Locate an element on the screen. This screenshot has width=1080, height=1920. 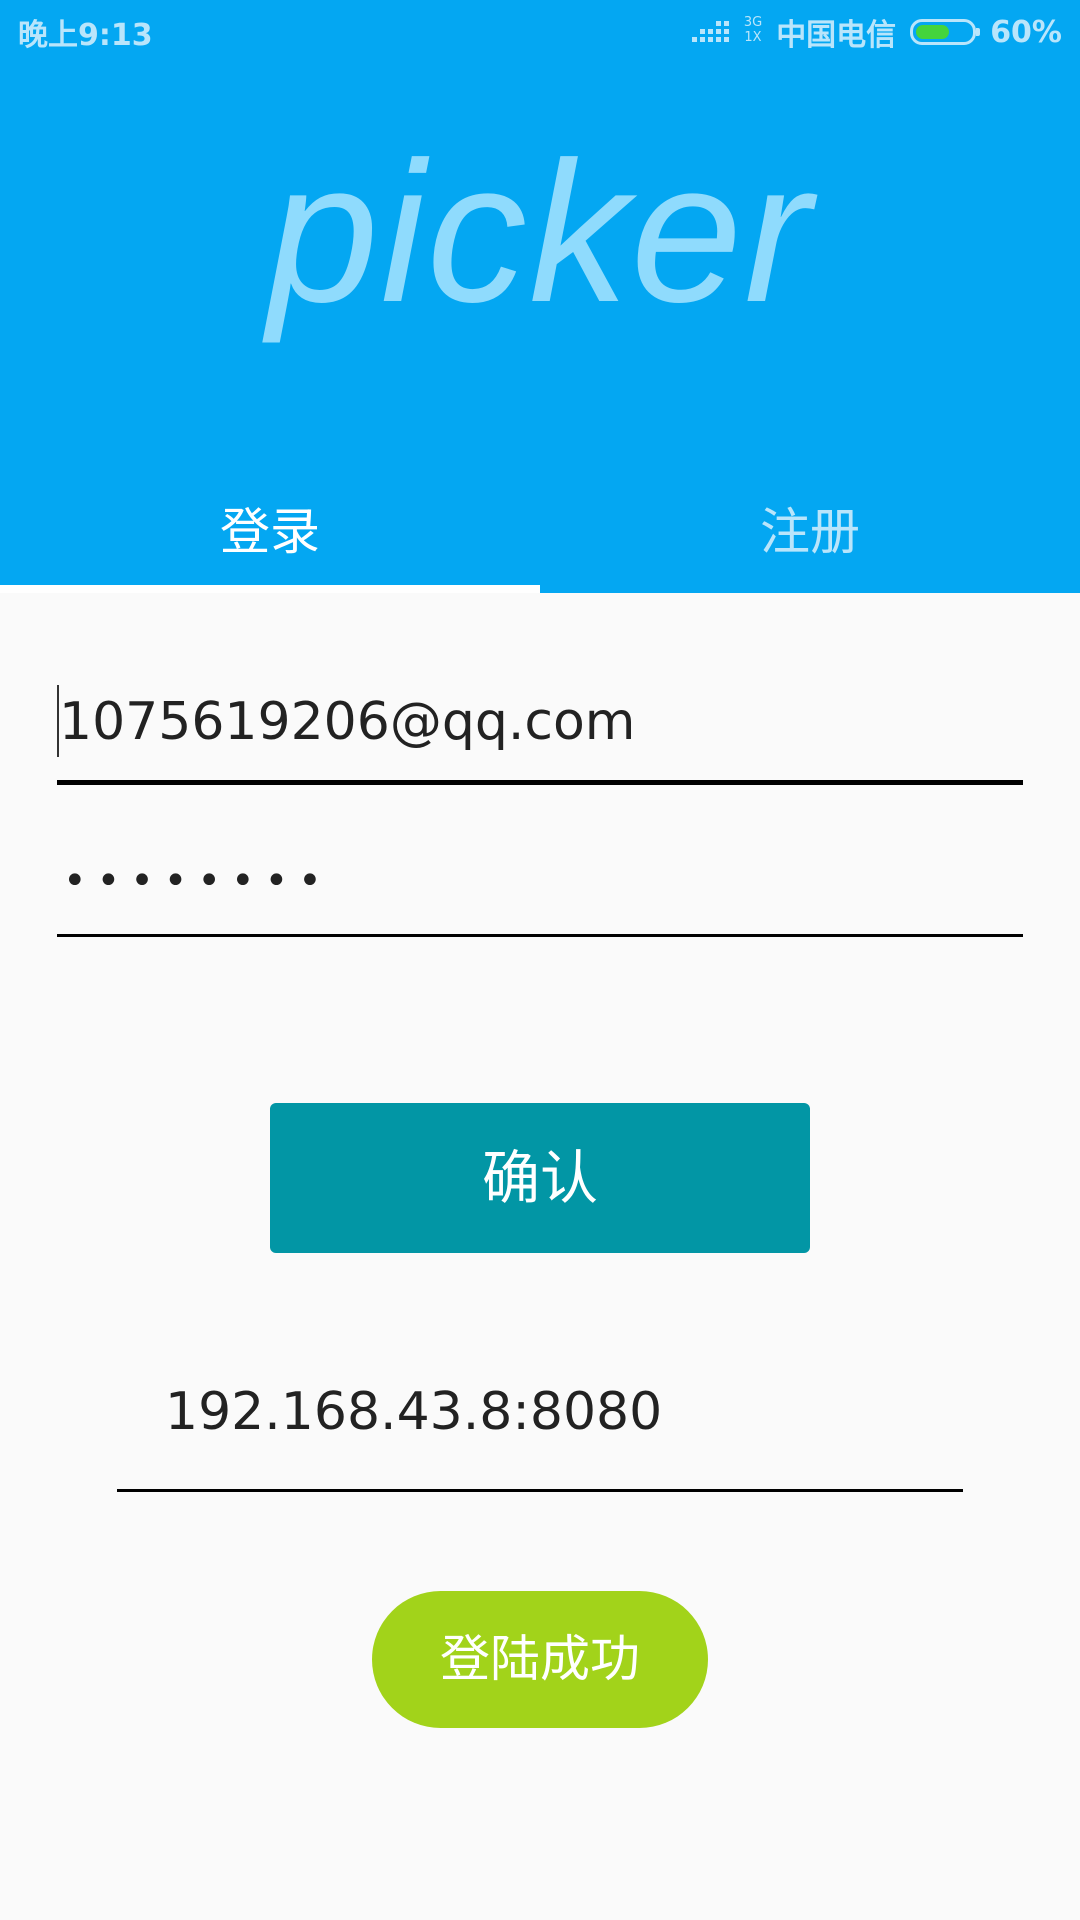
status-bar: 晚上9:13 3G 1X 中国电信 60% is located at coordinates (540, 29).